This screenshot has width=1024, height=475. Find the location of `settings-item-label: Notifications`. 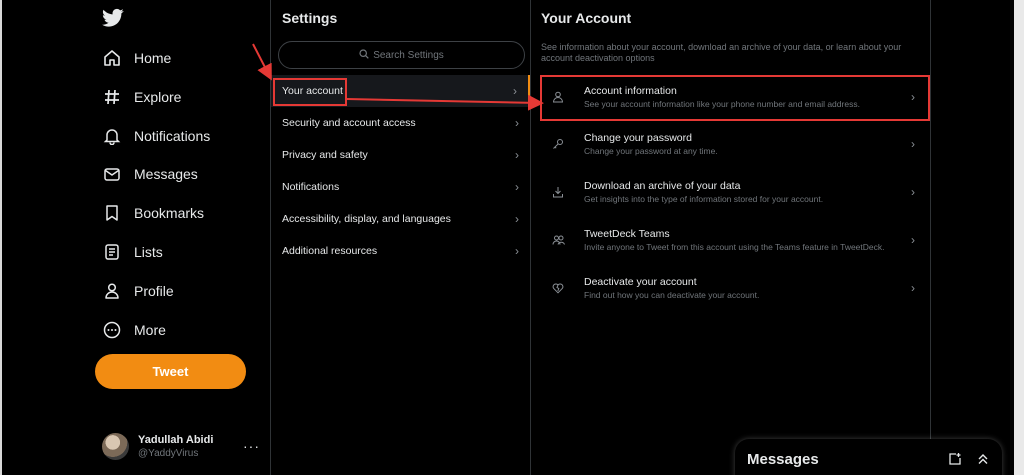

settings-item-label: Notifications is located at coordinates (311, 187).